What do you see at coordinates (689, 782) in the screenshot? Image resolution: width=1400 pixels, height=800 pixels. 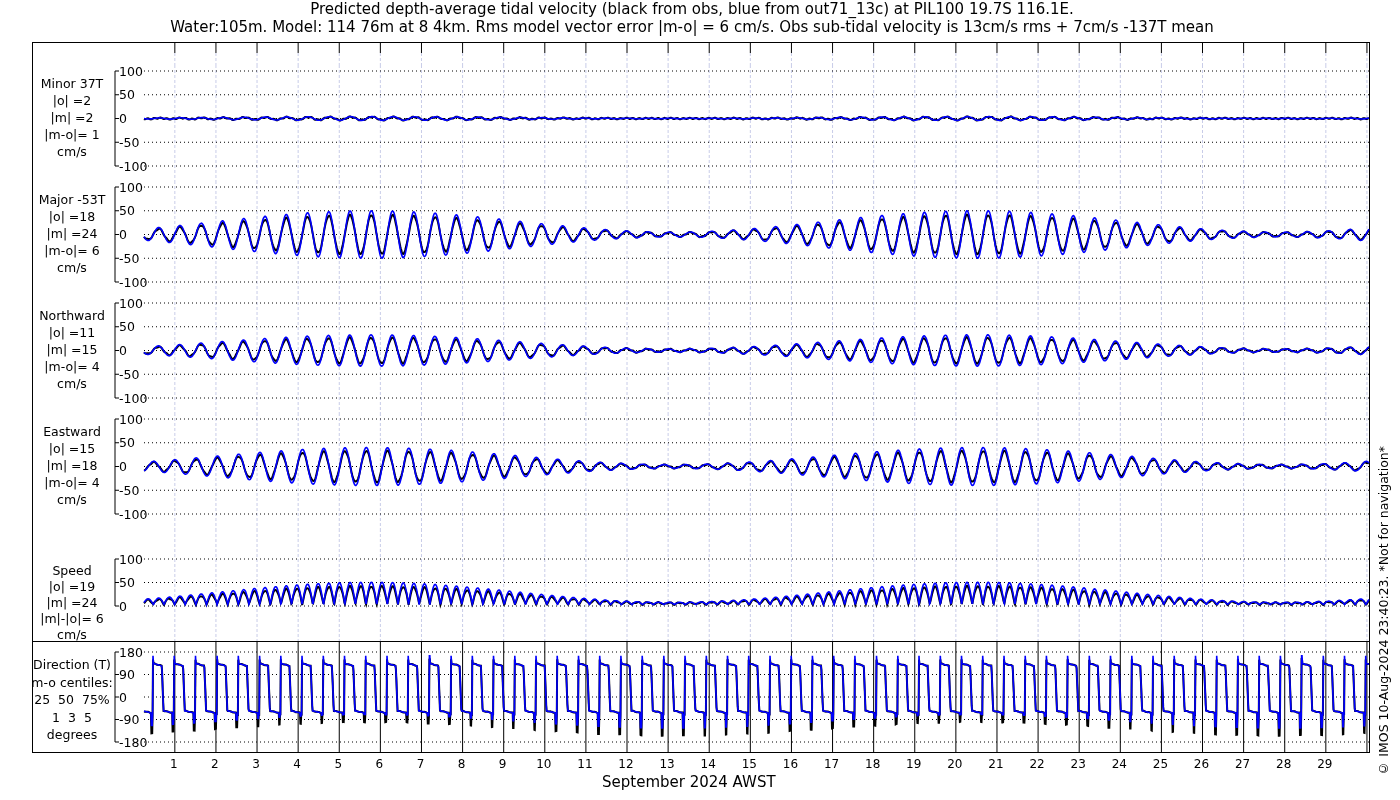 I see `x-axis-label: September 2024 AWST` at bounding box center [689, 782].